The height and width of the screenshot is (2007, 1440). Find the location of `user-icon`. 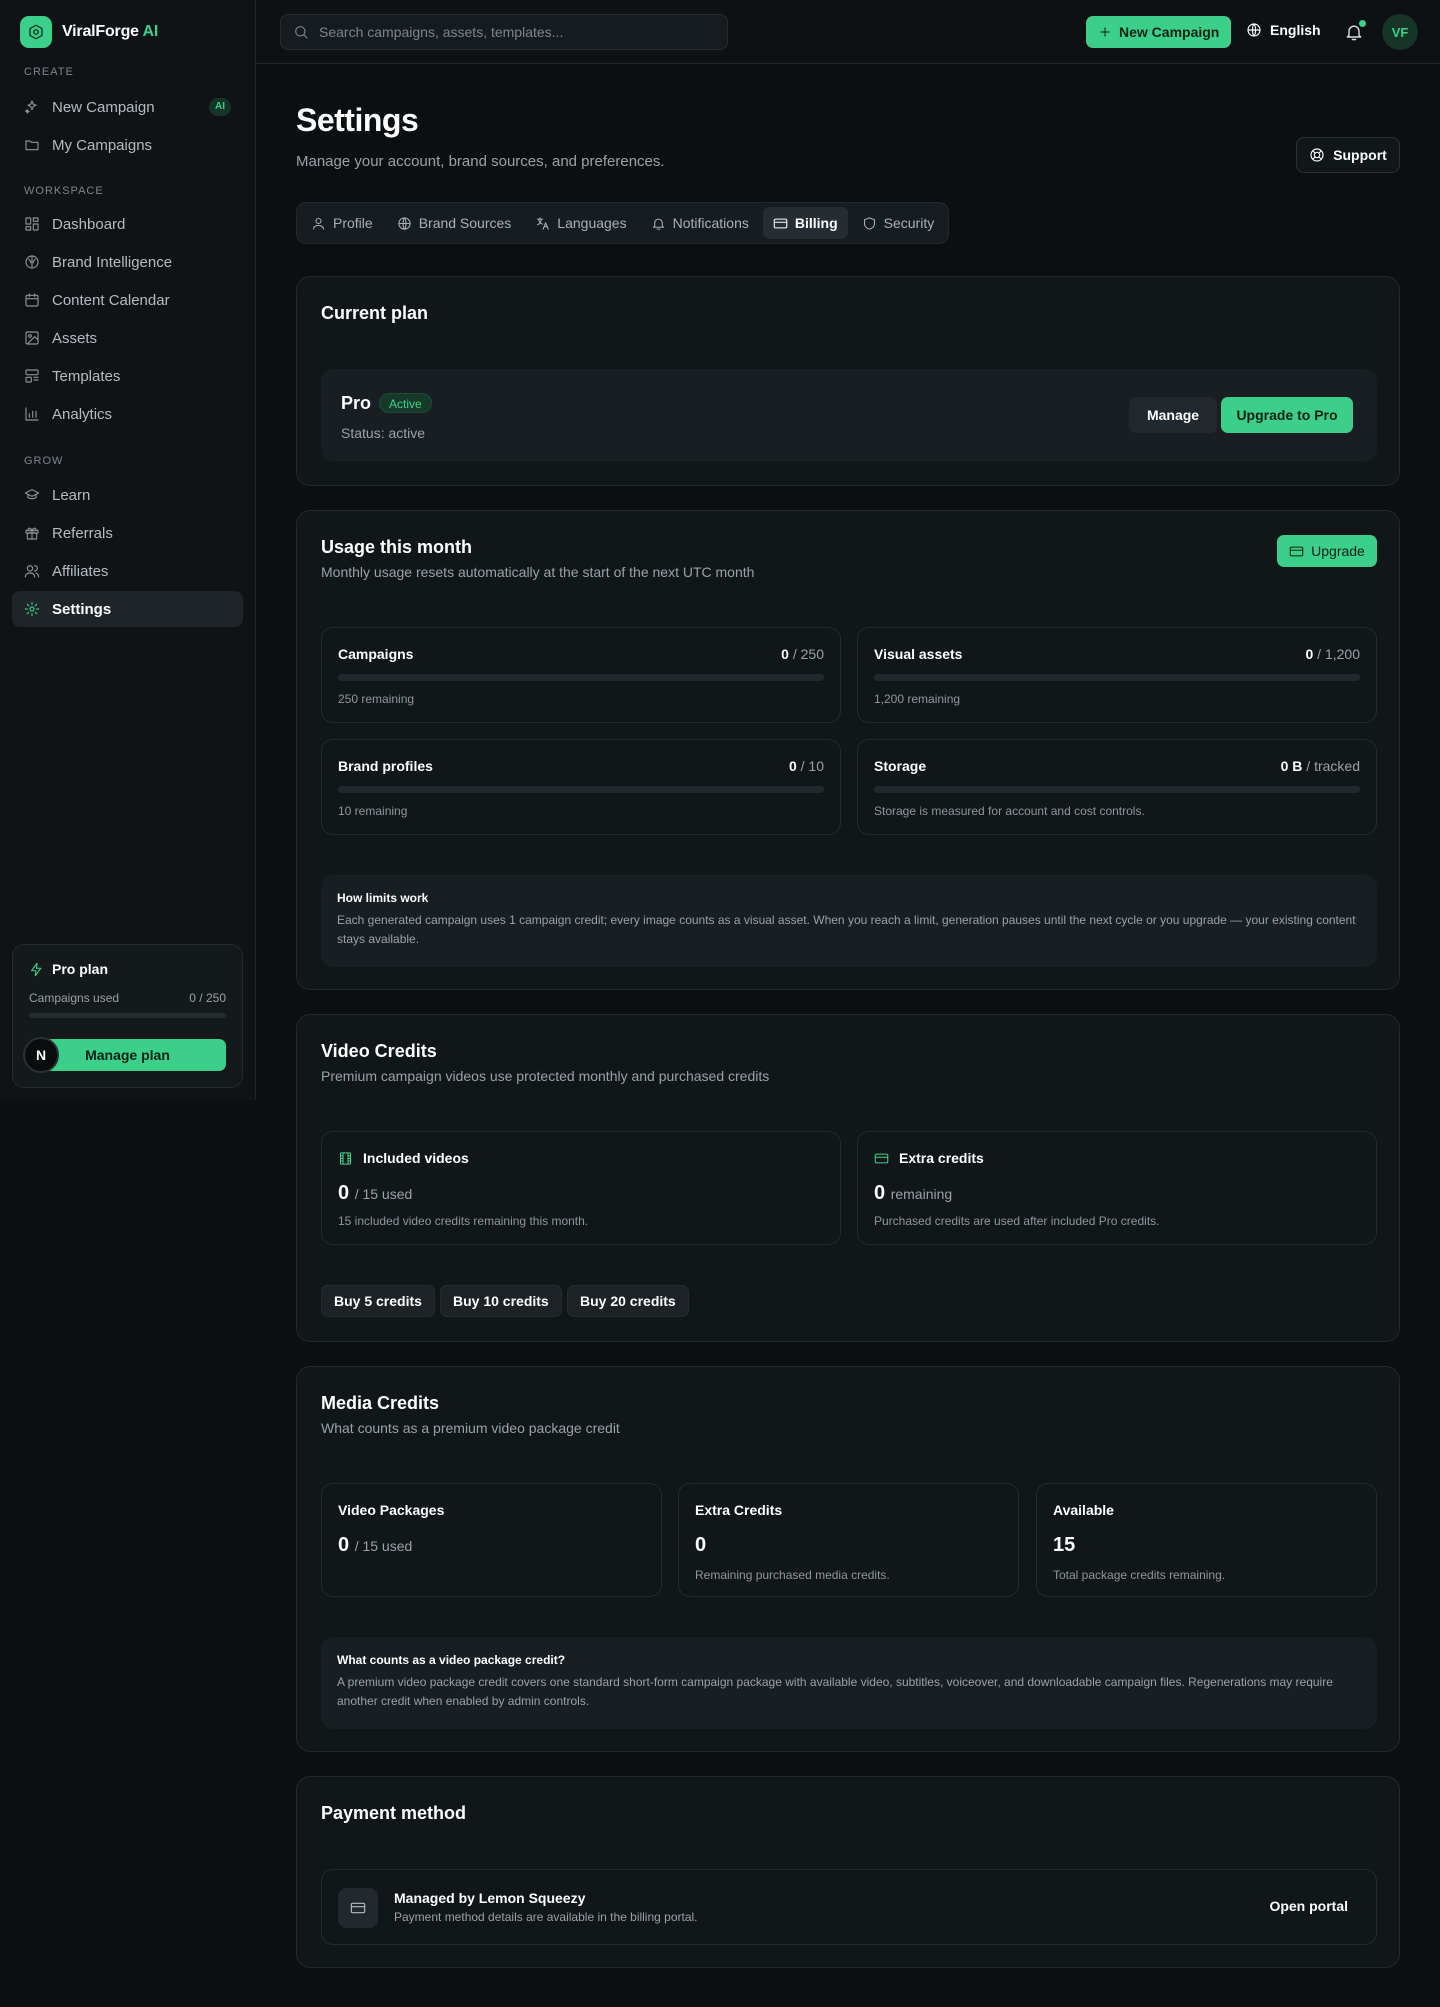

user-icon is located at coordinates (318, 223).